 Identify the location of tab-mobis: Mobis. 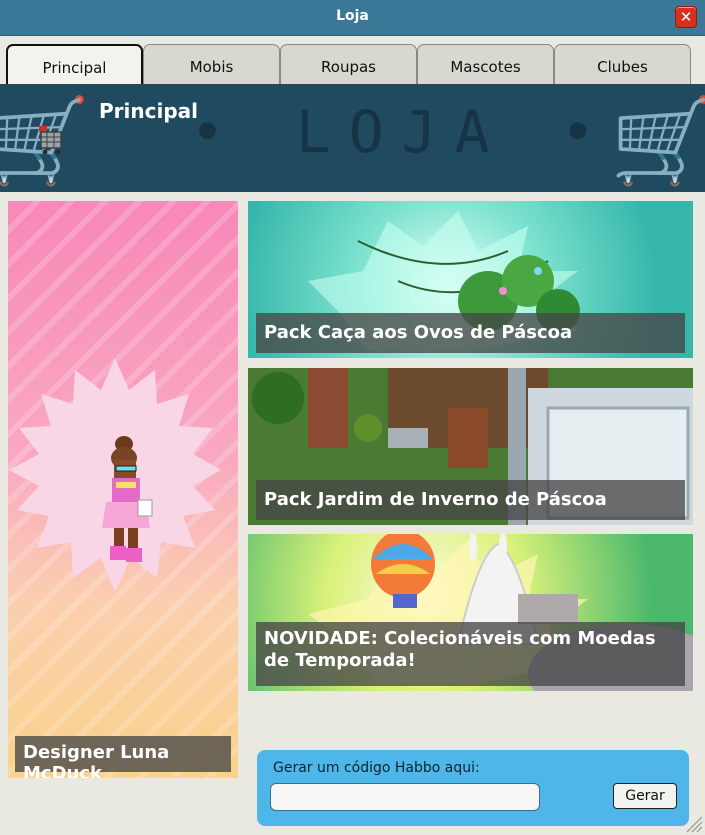
(211, 64).